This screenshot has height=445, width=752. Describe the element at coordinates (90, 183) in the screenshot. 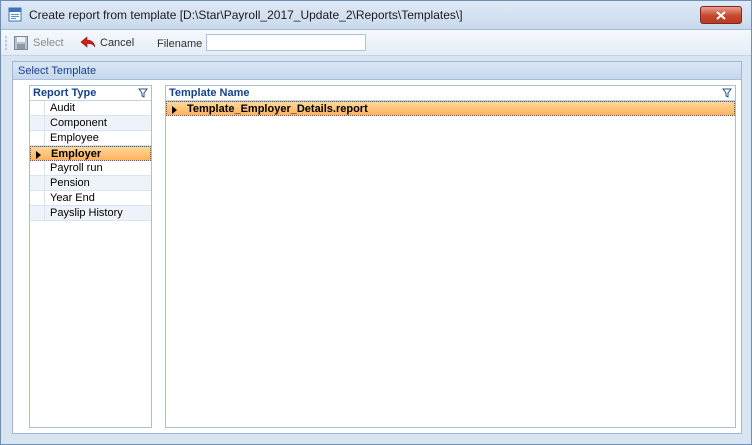

I see `report-type-row-pension: Pension` at that location.